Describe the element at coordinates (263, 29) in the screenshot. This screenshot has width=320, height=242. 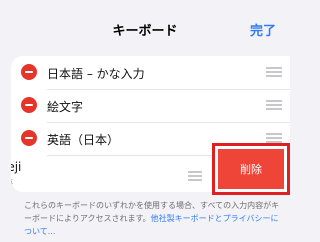
I see `done-button: 完了` at that location.